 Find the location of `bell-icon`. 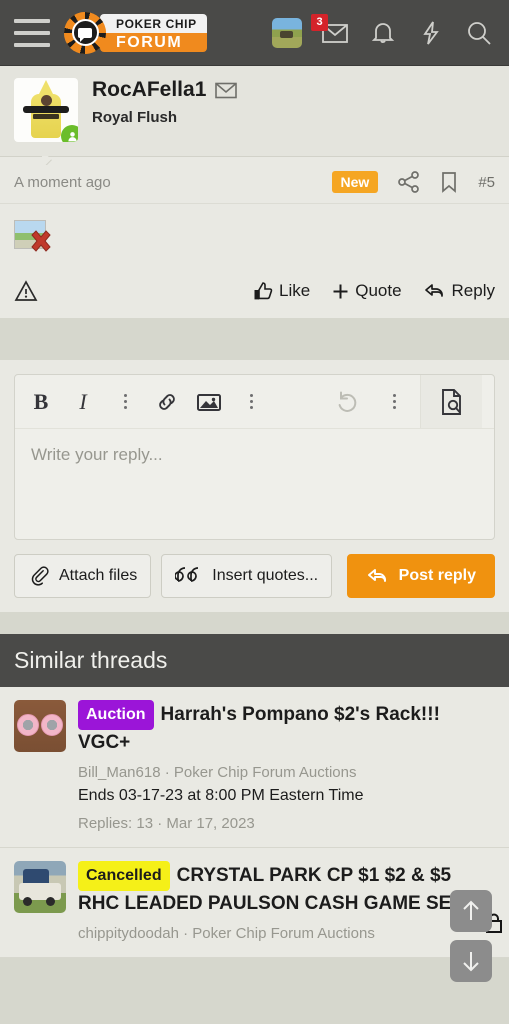

bell-icon is located at coordinates (383, 32).